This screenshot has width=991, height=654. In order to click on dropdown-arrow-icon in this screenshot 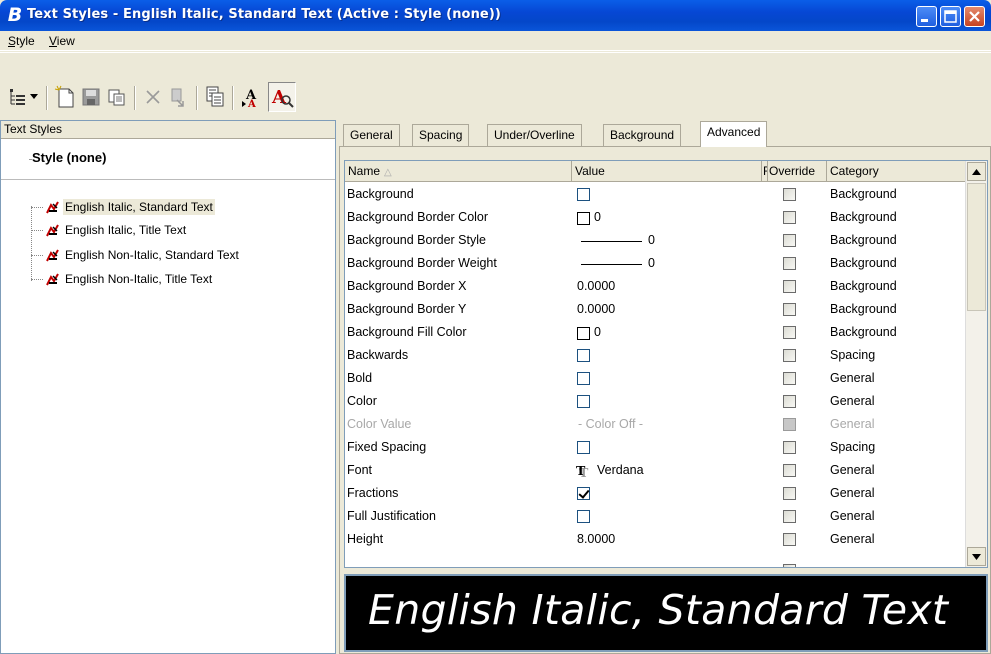, I will do `click(34, 96)`.